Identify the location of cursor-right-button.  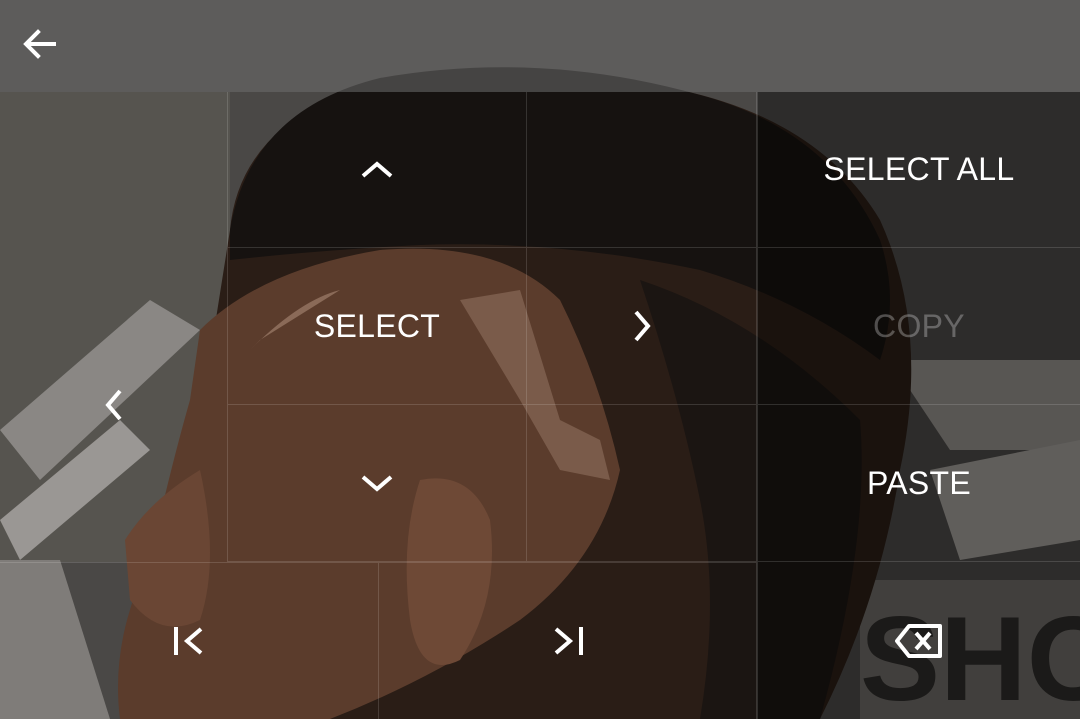
(642, 326).